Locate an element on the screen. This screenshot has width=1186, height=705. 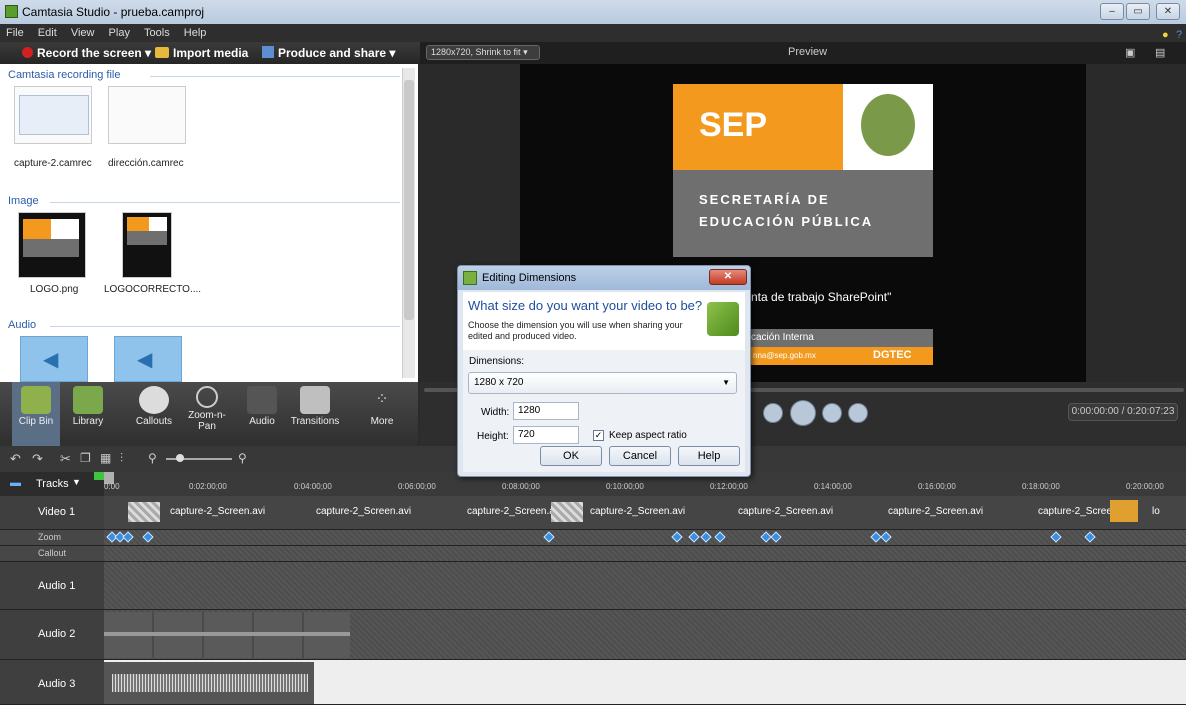
minimize-button: – is located at coordinates (1112, 11).